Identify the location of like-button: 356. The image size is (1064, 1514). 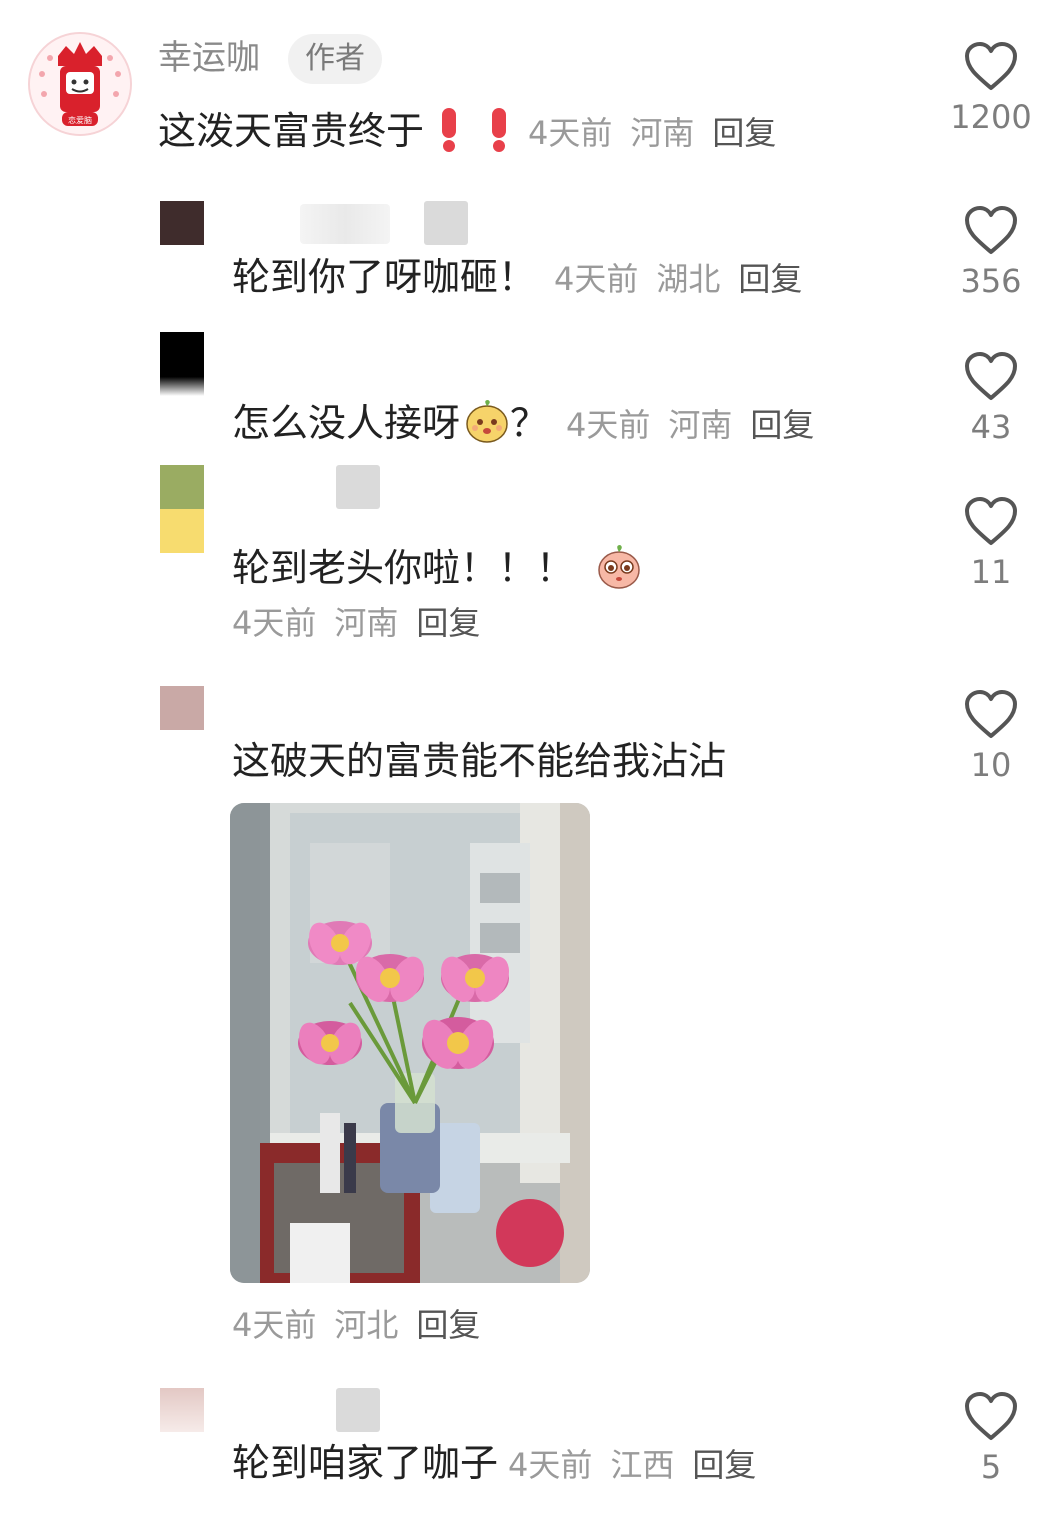
(991, 252).